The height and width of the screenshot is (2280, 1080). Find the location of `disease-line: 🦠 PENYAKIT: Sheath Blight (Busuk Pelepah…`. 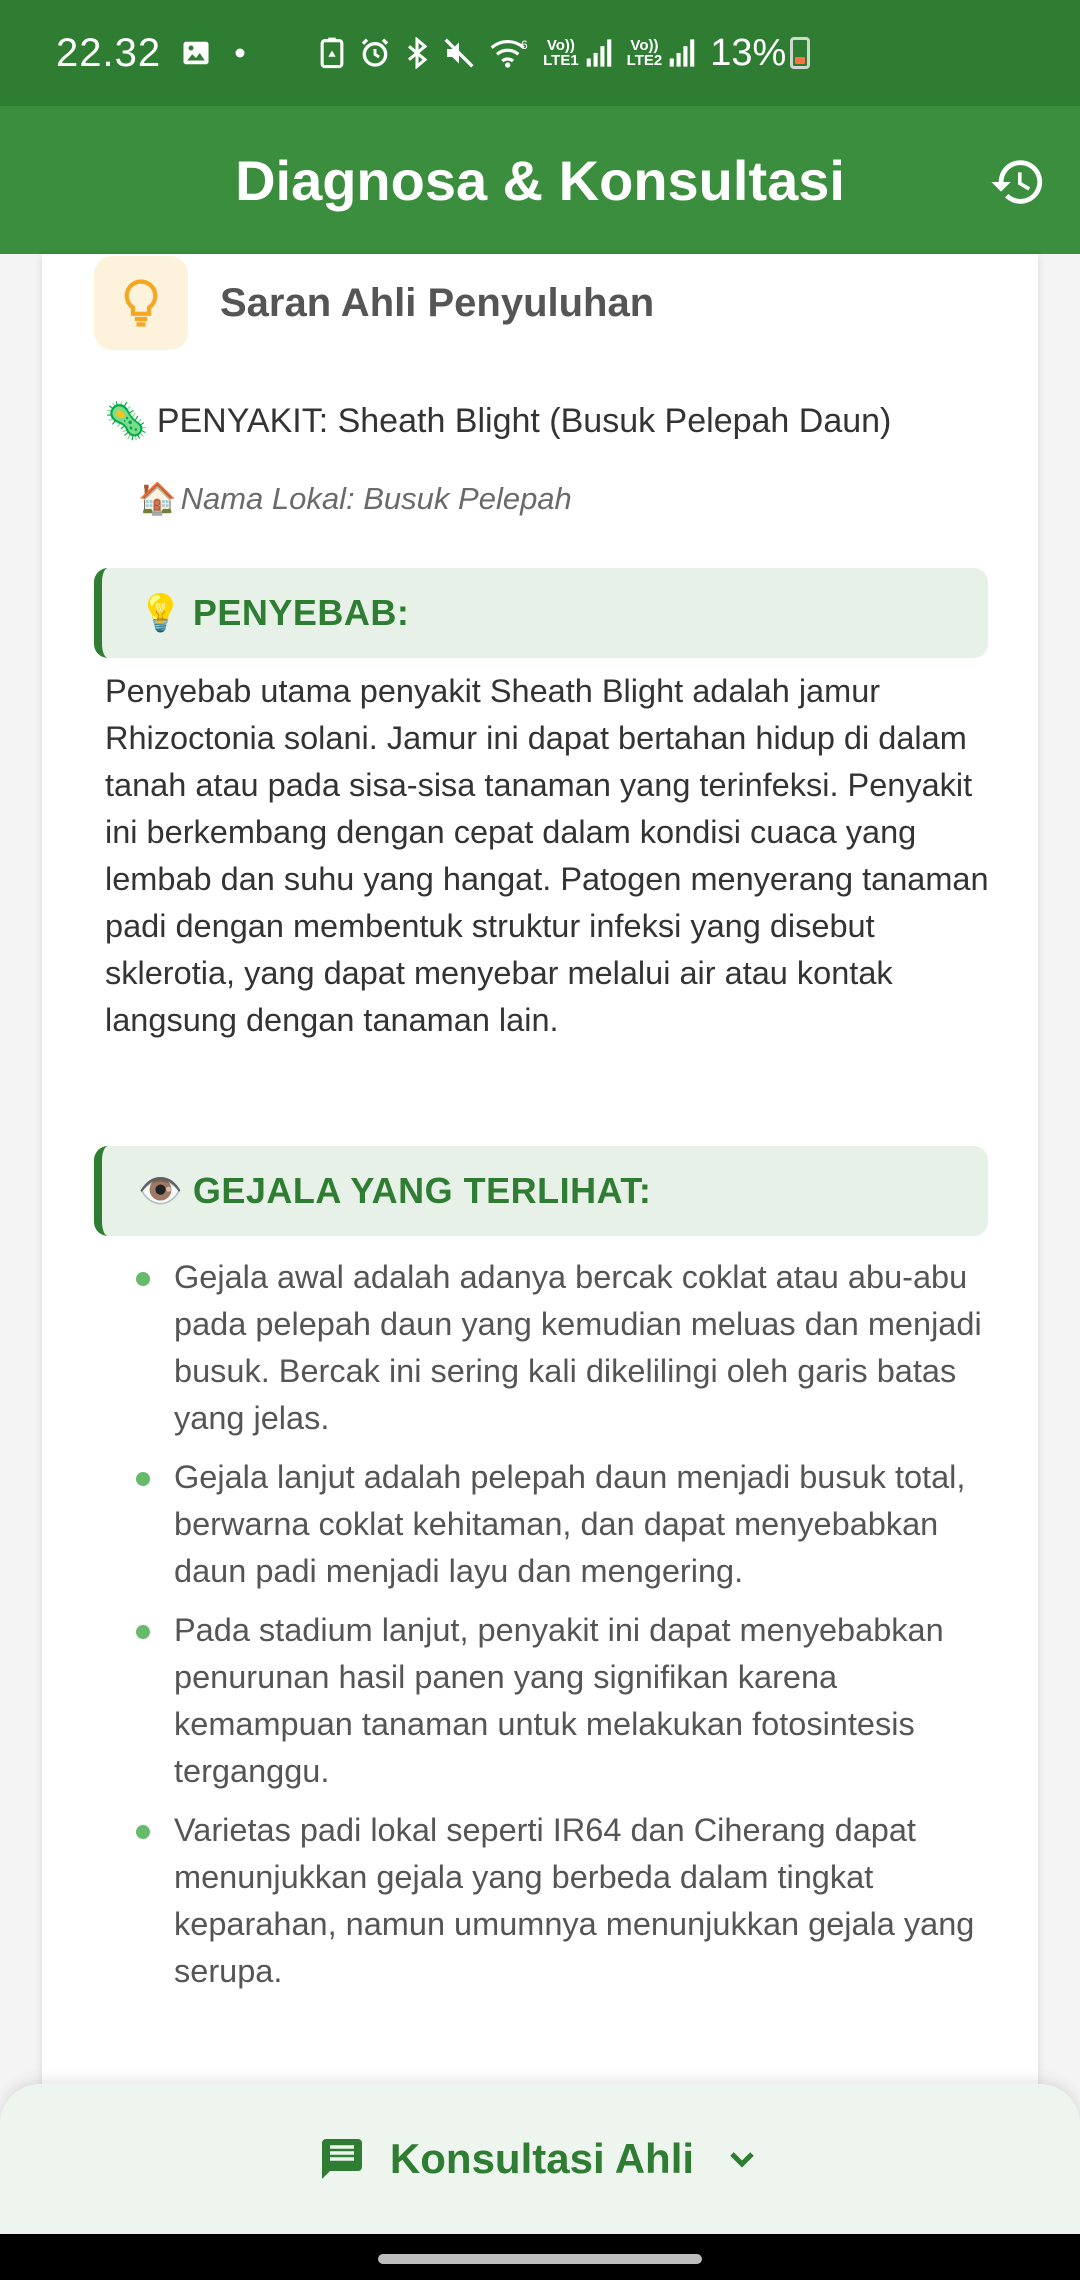

disease-line: 🦠 PENYAKIT: Sheath Blight (Busuk Pelepah… is located at coordinates (497, 421).